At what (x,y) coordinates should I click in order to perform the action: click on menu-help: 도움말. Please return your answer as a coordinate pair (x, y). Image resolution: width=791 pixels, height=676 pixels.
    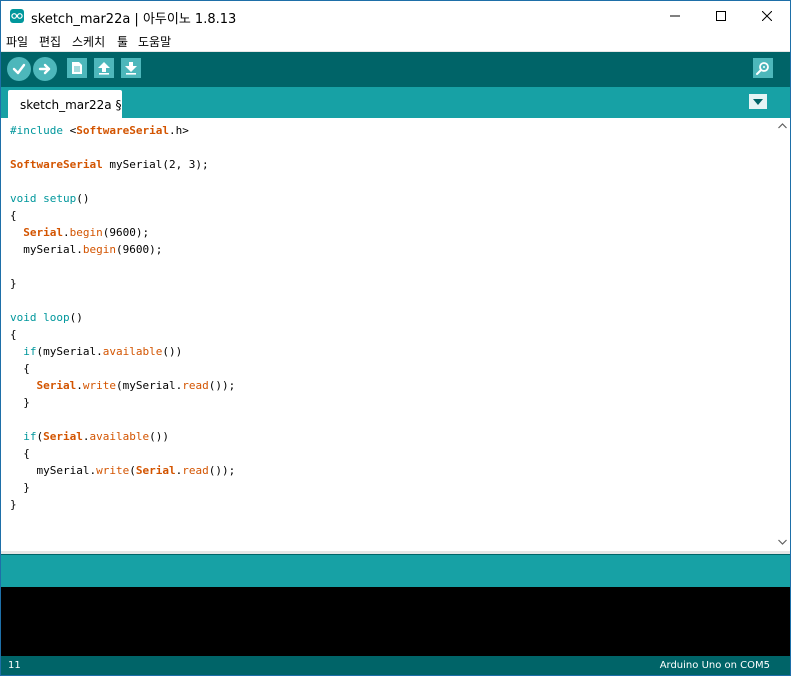
    Looking at the image, I should click on (154, 41).